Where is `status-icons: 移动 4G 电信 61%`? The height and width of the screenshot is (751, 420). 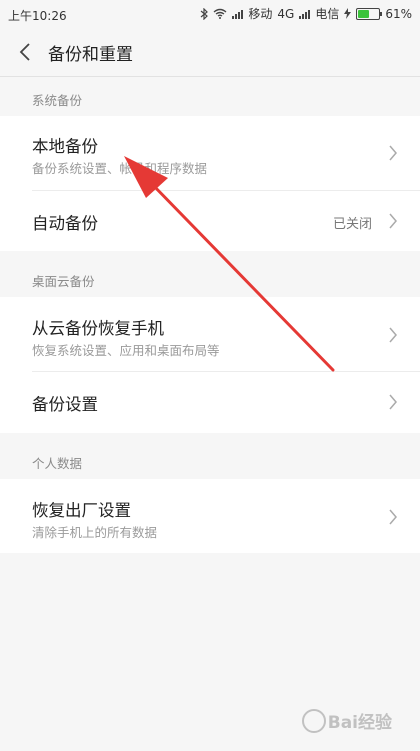 status-icons: 移动 4G 电信 61% is located at coordinates (306, 13).